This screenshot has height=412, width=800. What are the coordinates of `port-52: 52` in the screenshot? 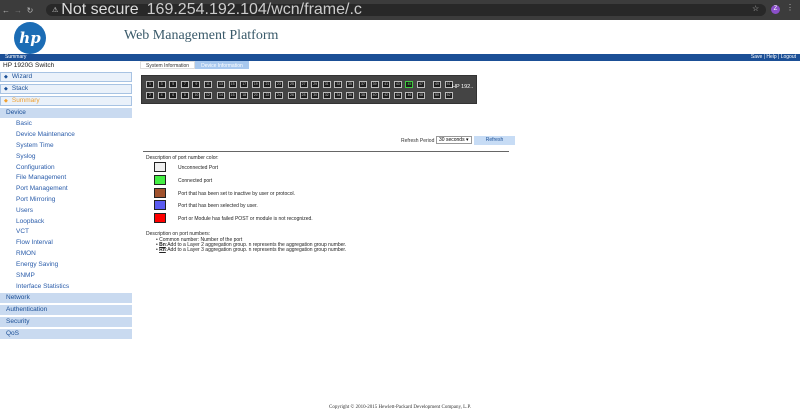 It's located at (448, 95).